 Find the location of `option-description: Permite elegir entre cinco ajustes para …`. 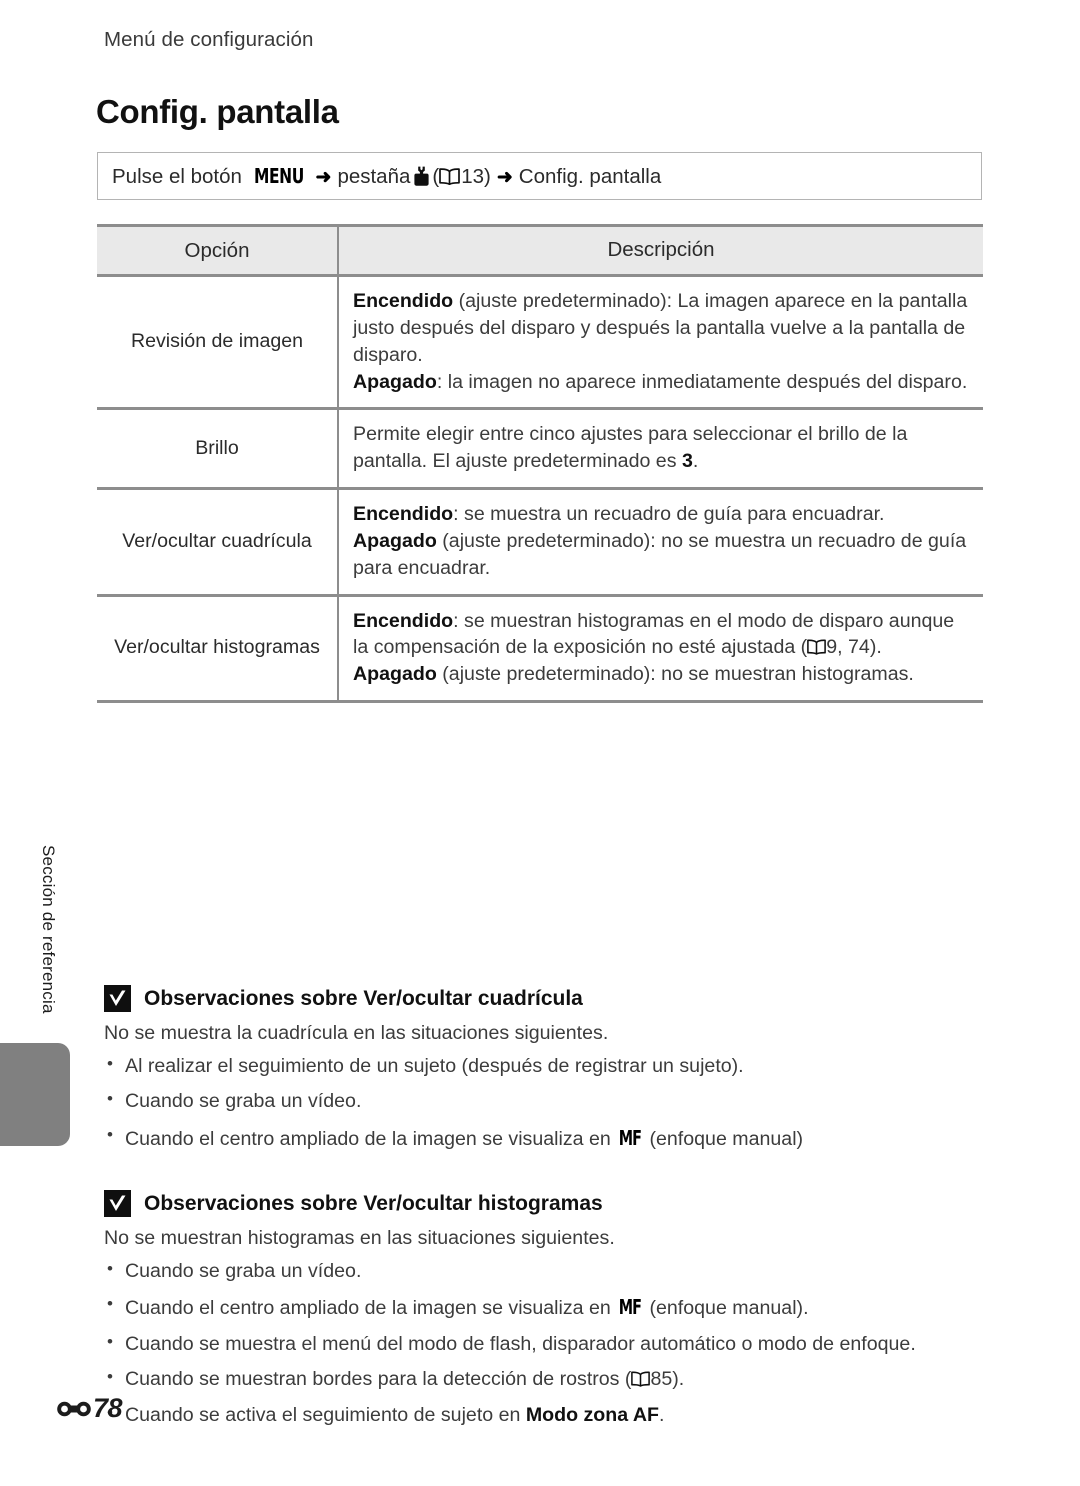

option-description: Permite elegir entre cinco ajustes para … is located at coordinates (660, 449).